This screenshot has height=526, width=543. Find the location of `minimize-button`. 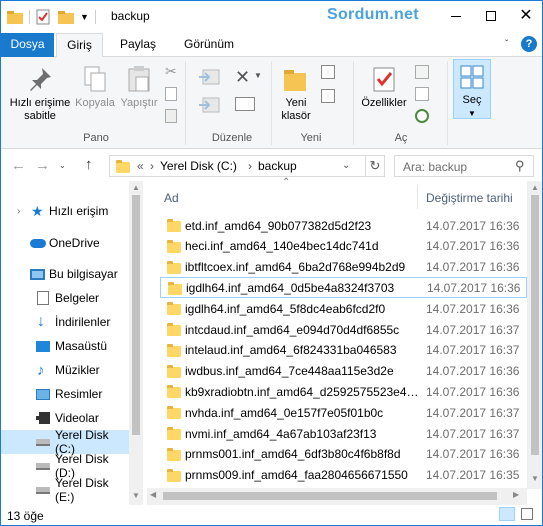

minimize-button is located at coordinates (456, 16).